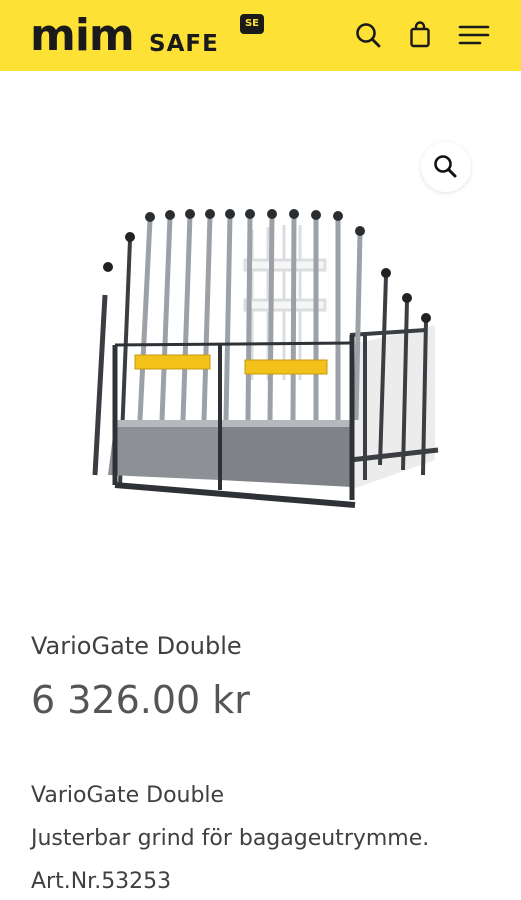 The height and width of the screenshot is (900, 521). I want to click on search-button, so click(368, 35).